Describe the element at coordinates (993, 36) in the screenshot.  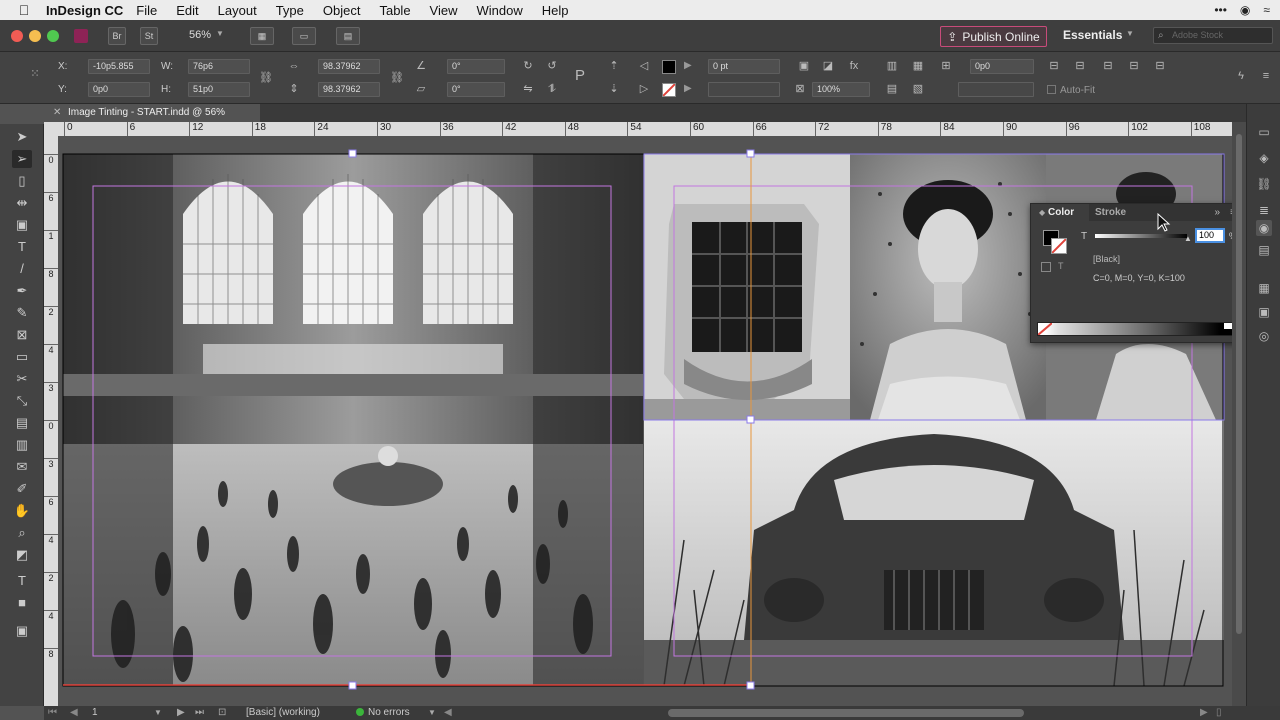
I see `publish-online-button: ⇪ Publish Online` at that location.